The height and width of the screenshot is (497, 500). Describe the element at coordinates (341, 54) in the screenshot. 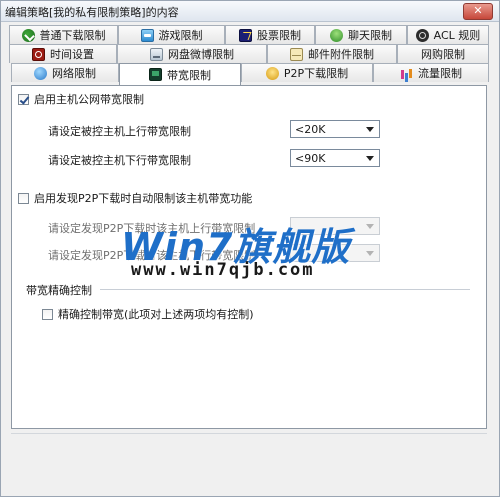

I see `tab-label: 邮件附件限制` at that location.